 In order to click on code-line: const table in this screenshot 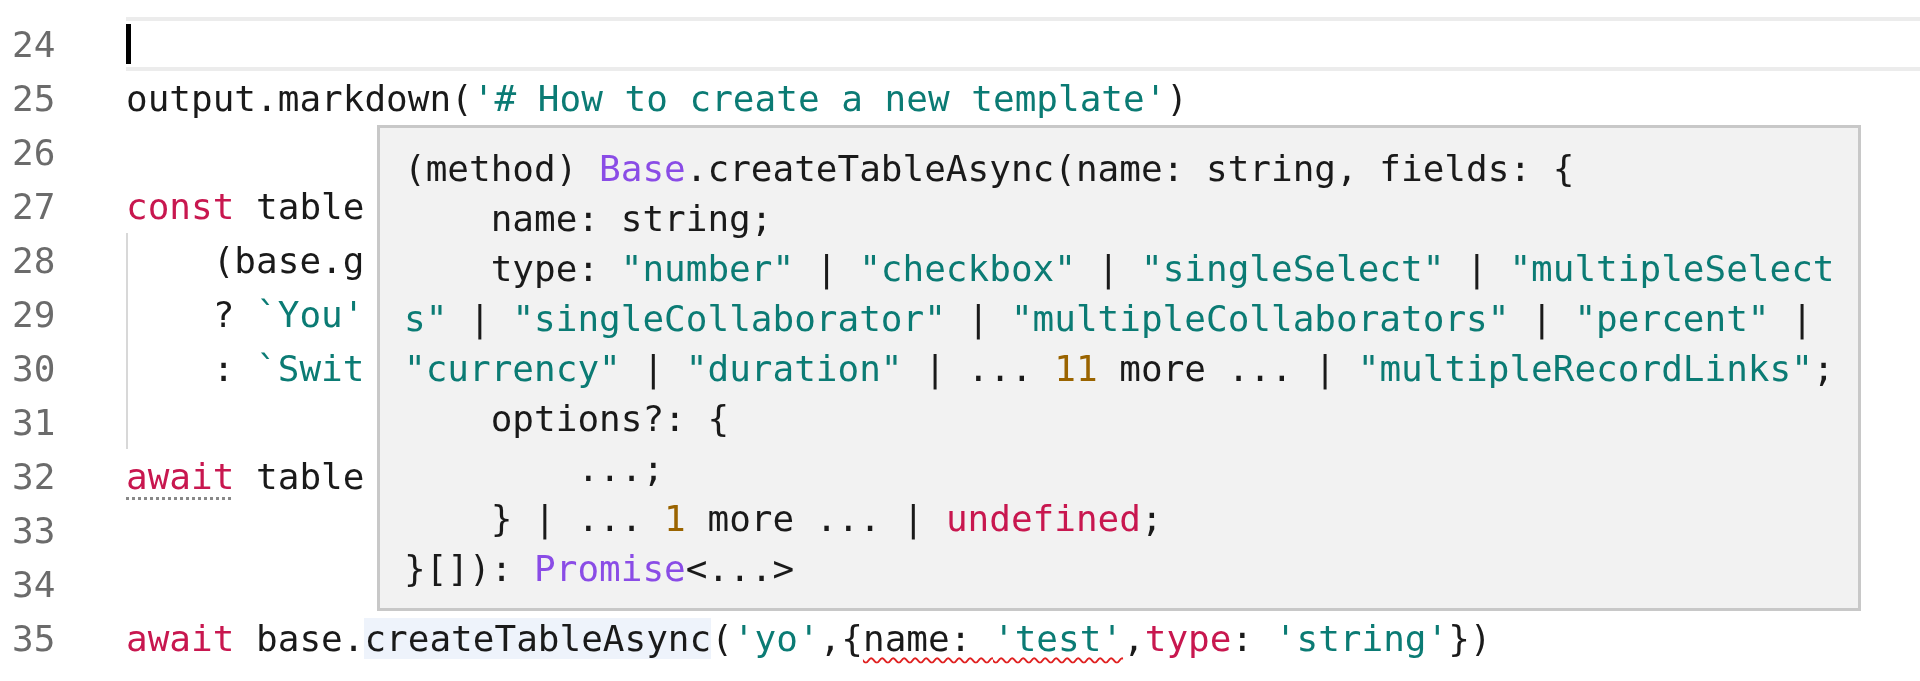, I will do `click(245, 206)`.